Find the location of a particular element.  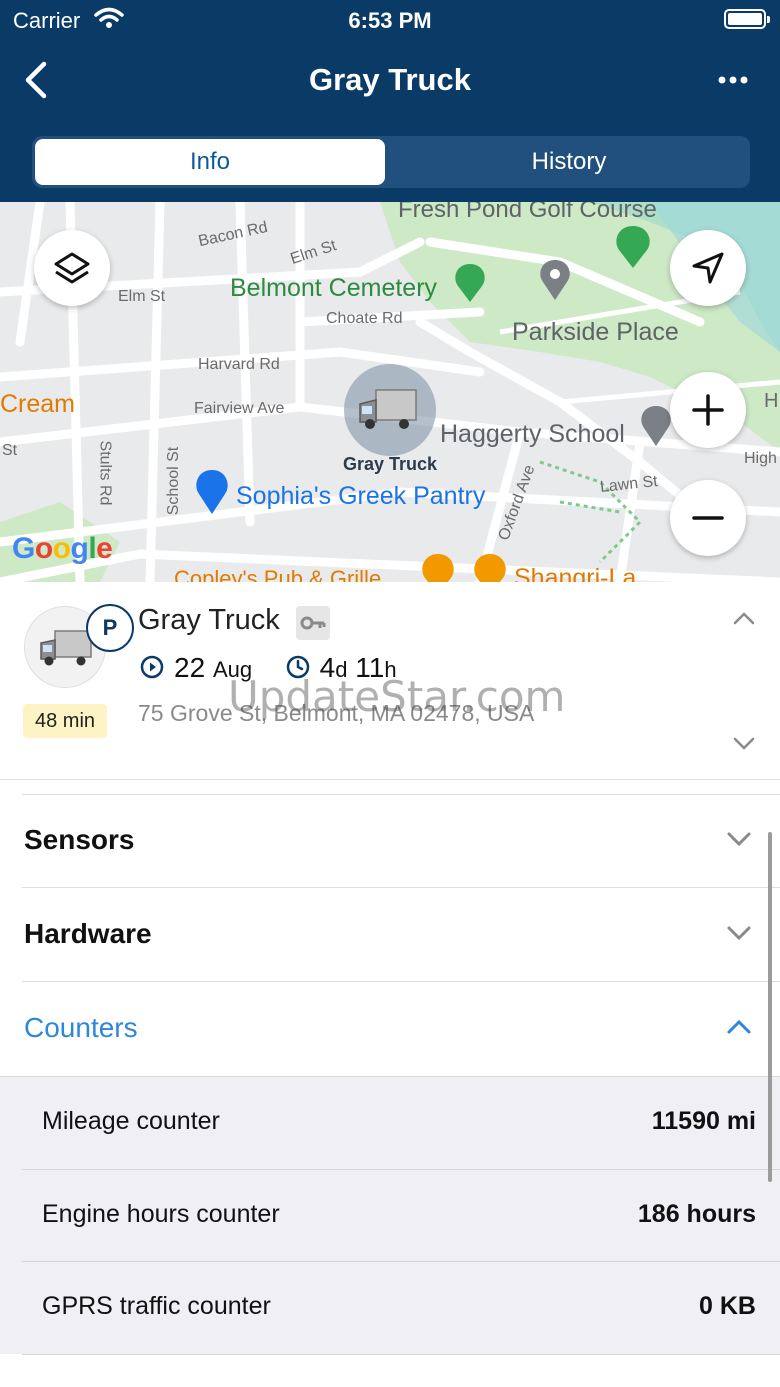

counter-value: 186 hours is located at coordinates (696, 1214).